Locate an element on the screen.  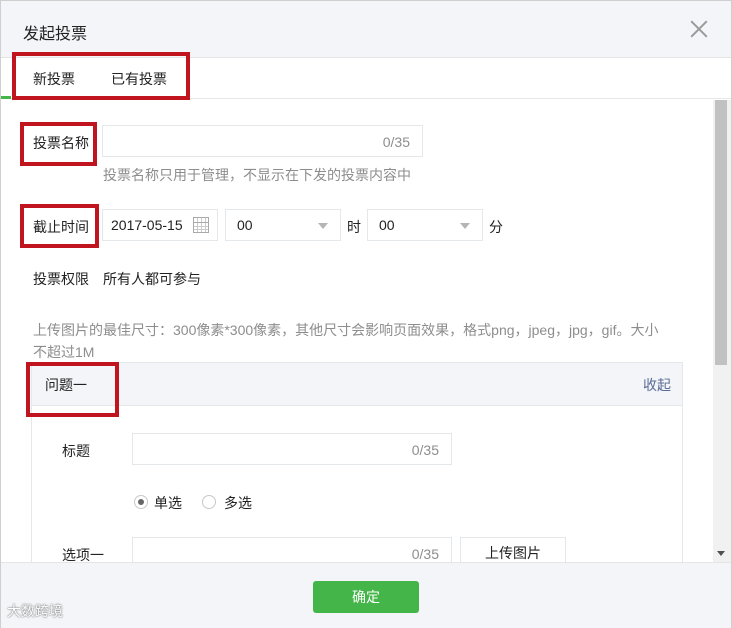
vote-name-label: 投票名称 is located at coordinates (61, 143).